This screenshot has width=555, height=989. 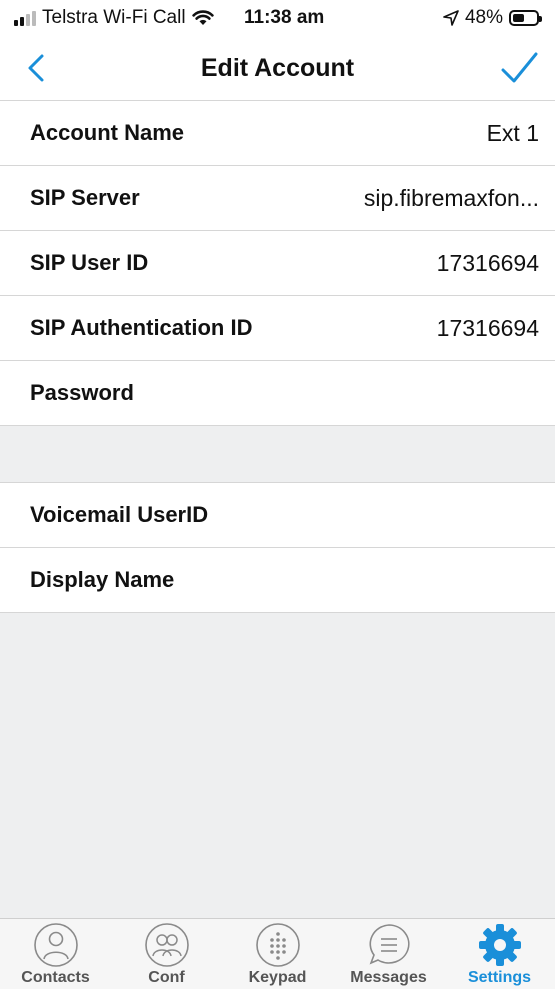 What do you see at coordinates (277, 263) in the screenshot?
I see `sip-user-id-row: SIP User ID 17316694` at bounding box center [277, 263].